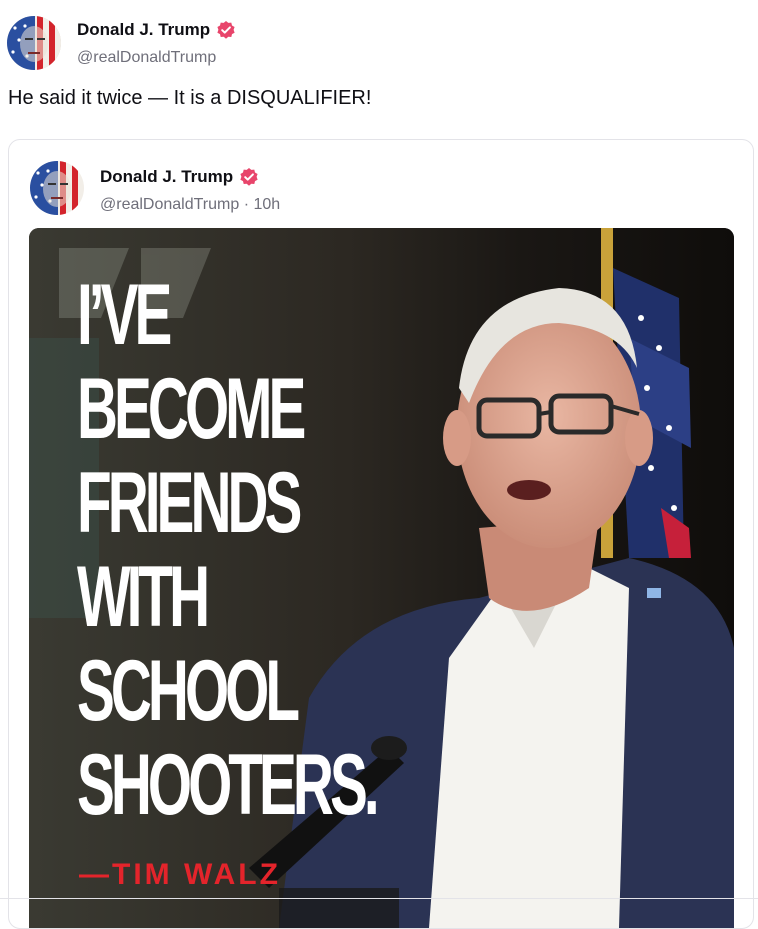 The height and width of the screenshot is (929, 758). I want to click on headline-line: SHOOTERS., so click(228, 785).